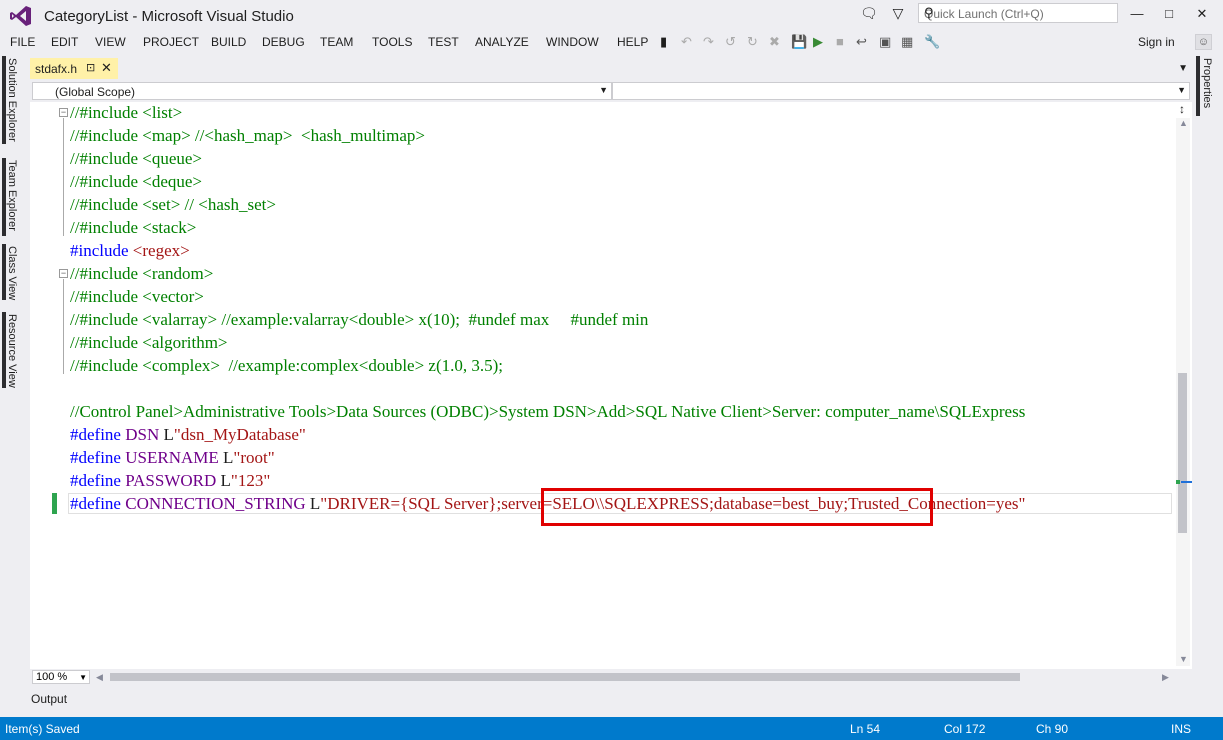 The width and height of the screenshot is (1223, 740). I want to click on code-token: //#include <algorithm>, so click(149, 342).